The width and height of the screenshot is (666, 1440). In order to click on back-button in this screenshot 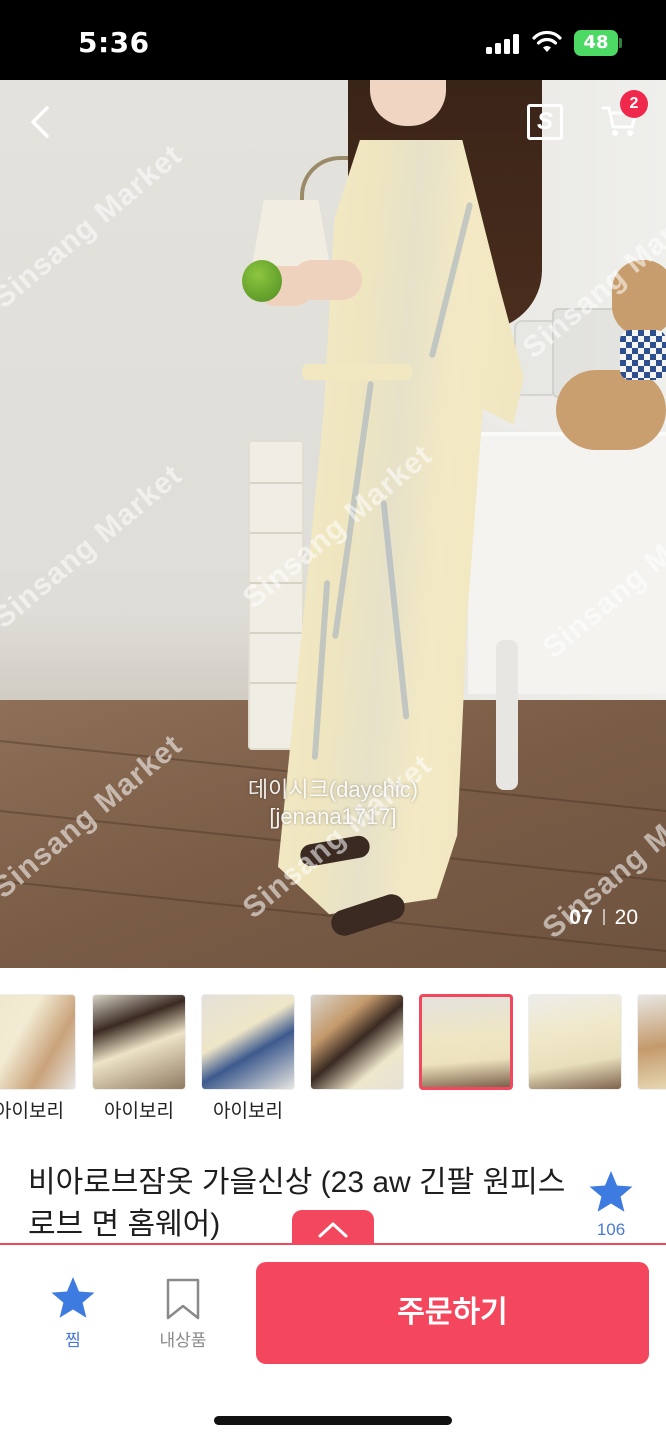, I will do `click(42, 122)`.